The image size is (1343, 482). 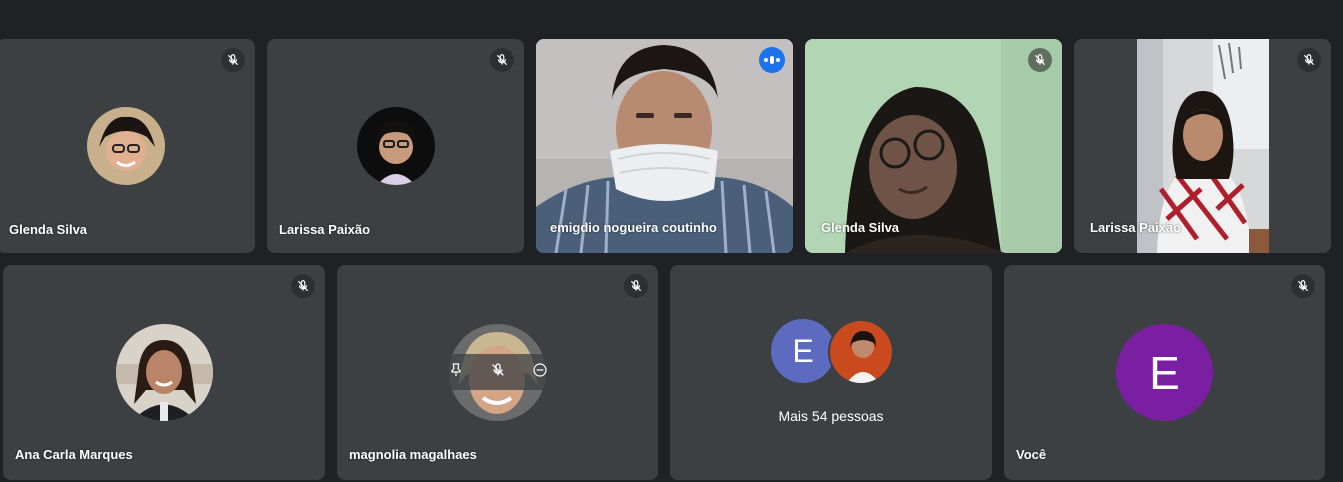 What do you see at coordinates (74, 454) in the screenshot?
I see `participant-name: Ana Carla Marques` at bounding box center [74, 454].